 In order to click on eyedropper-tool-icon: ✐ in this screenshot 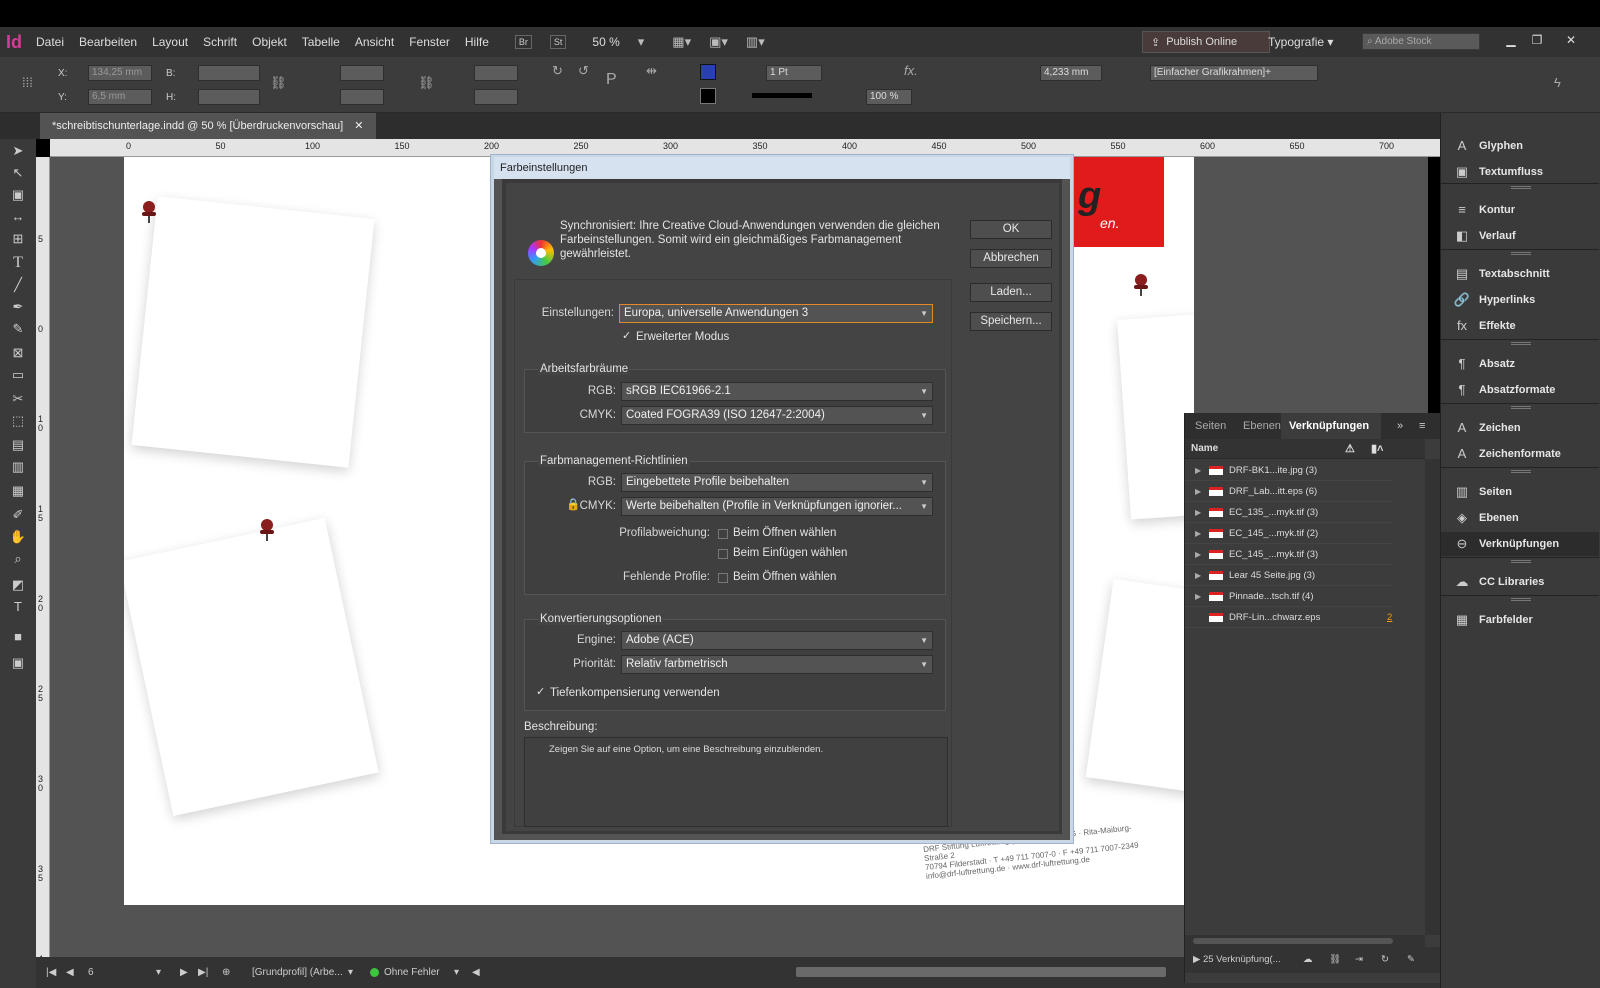, I will do `click(18, 515)`.